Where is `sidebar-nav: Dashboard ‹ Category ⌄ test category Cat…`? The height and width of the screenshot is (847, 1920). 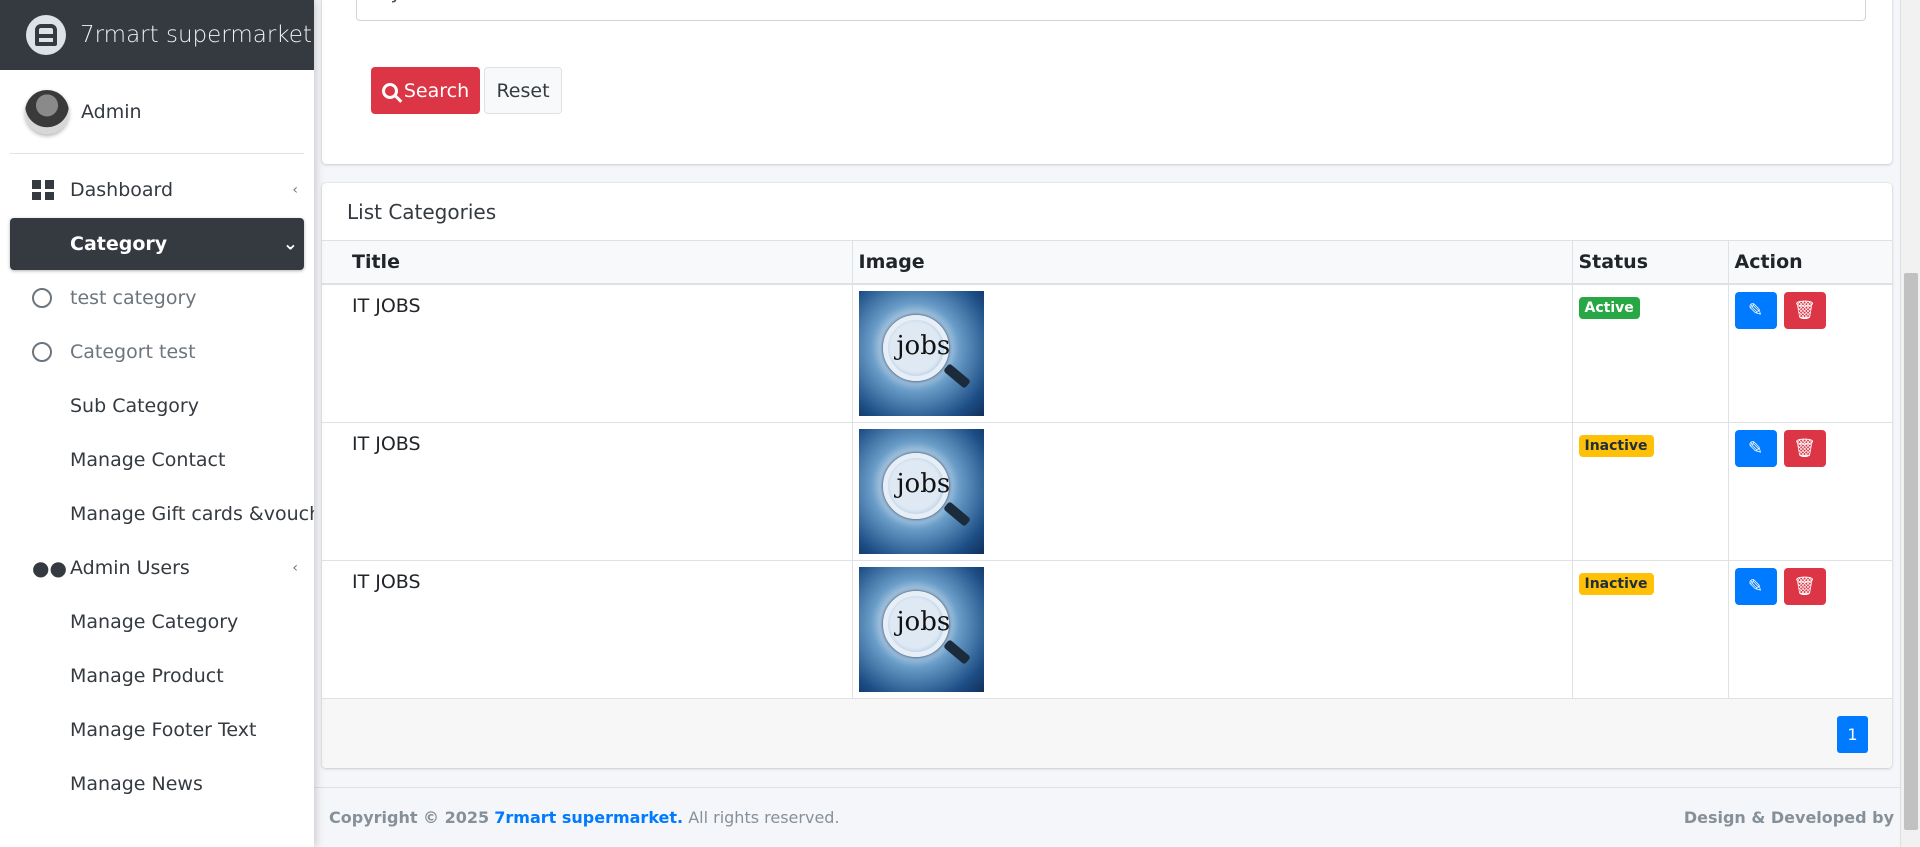
sidebar-nav: Dashboard ‹ Category ⌄ test category Cat… is located at coordinates (157, 487).